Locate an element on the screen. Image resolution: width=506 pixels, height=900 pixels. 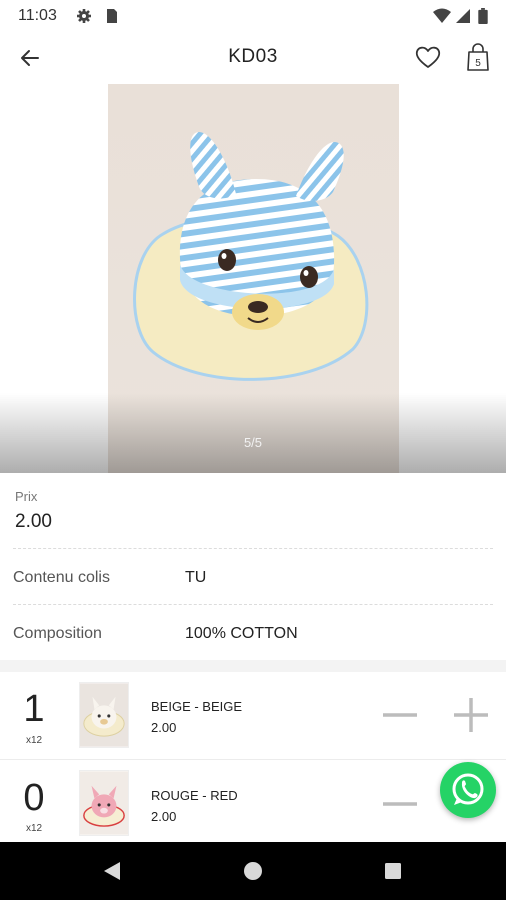
sim-card-icon is located at coordinates (112, 16).